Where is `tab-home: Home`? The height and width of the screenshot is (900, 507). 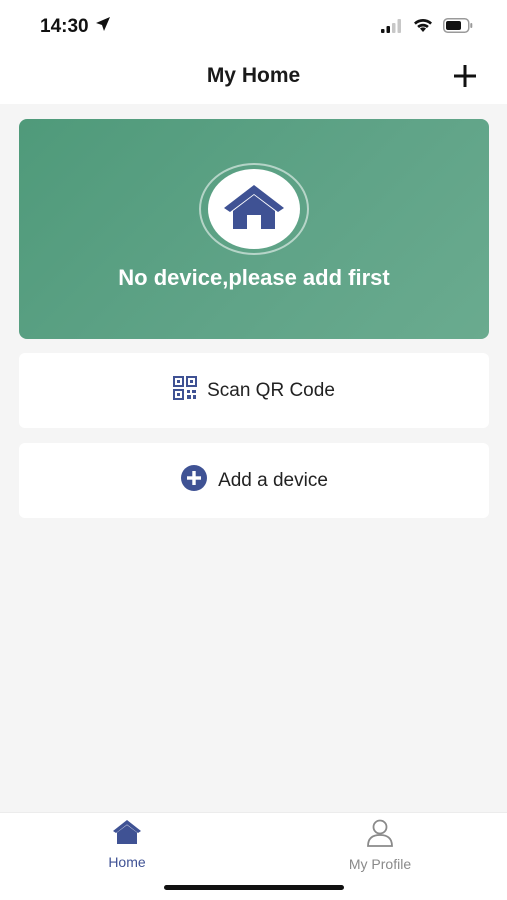 tab-home: Home is located at coordinates (127, 847).